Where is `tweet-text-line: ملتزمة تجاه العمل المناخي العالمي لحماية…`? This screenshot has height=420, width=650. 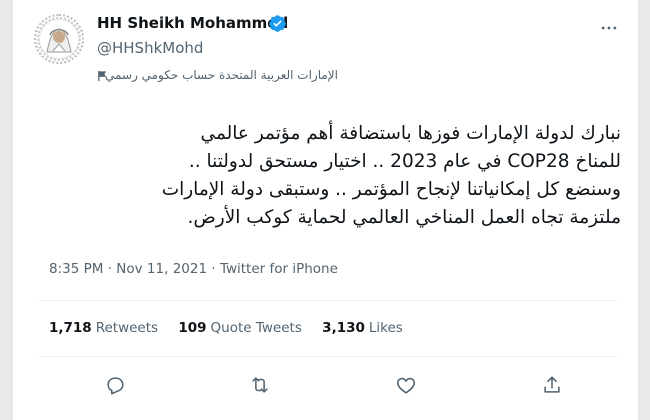 tweet-text-line: ملتزمة تجاه العمل المناخي العالمي لحماية… is located at coordinates (404, 217).